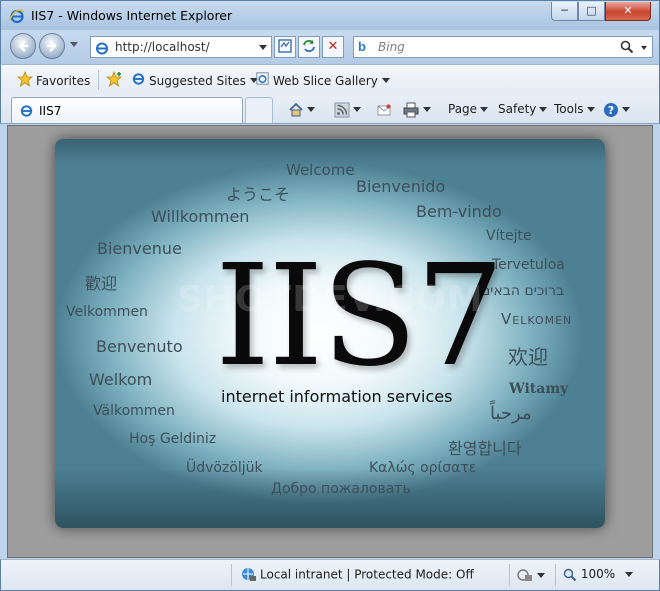 The image size is (660, 591). What do you see at coordinates (385, 80) in the screenshot?
I see `web-slice-dropdown-icon` at bounding box center [385, 80].